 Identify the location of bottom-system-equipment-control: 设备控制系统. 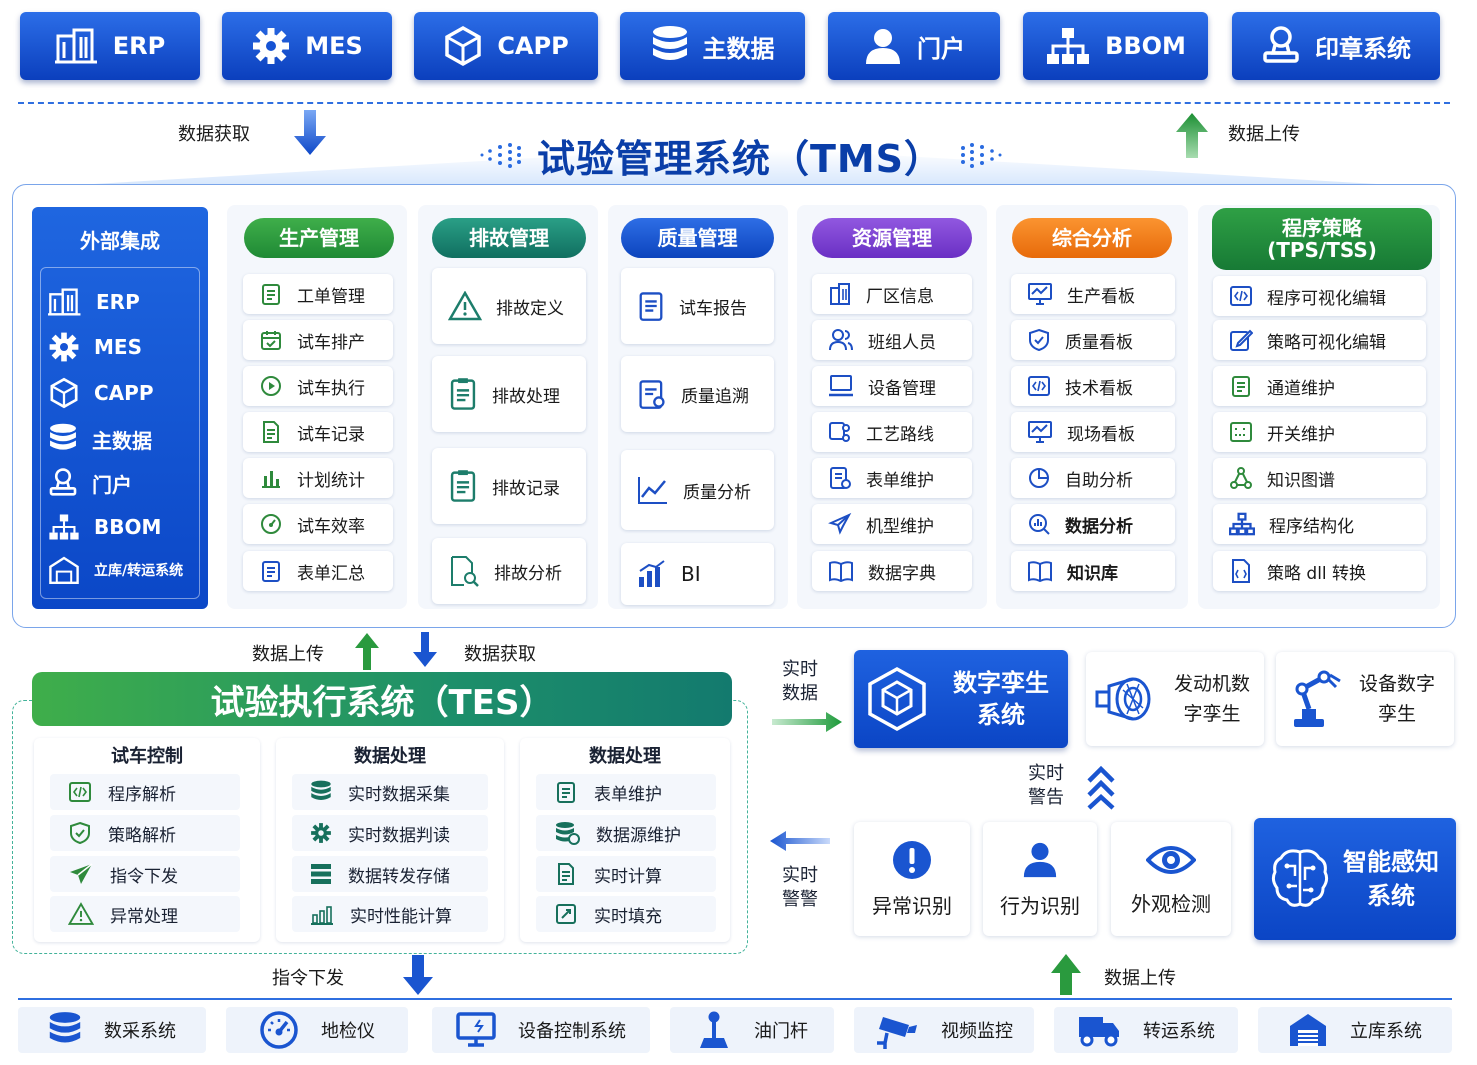
(541, 1030).